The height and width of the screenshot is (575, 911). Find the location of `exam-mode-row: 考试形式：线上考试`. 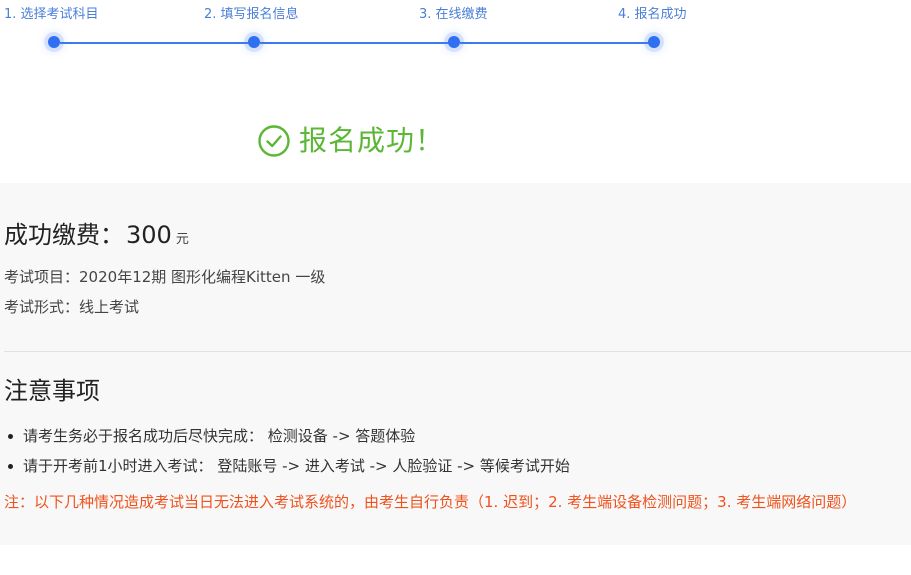

exam-mode-row: 考试形式：线上考试 is located at coordinates (71, 307).